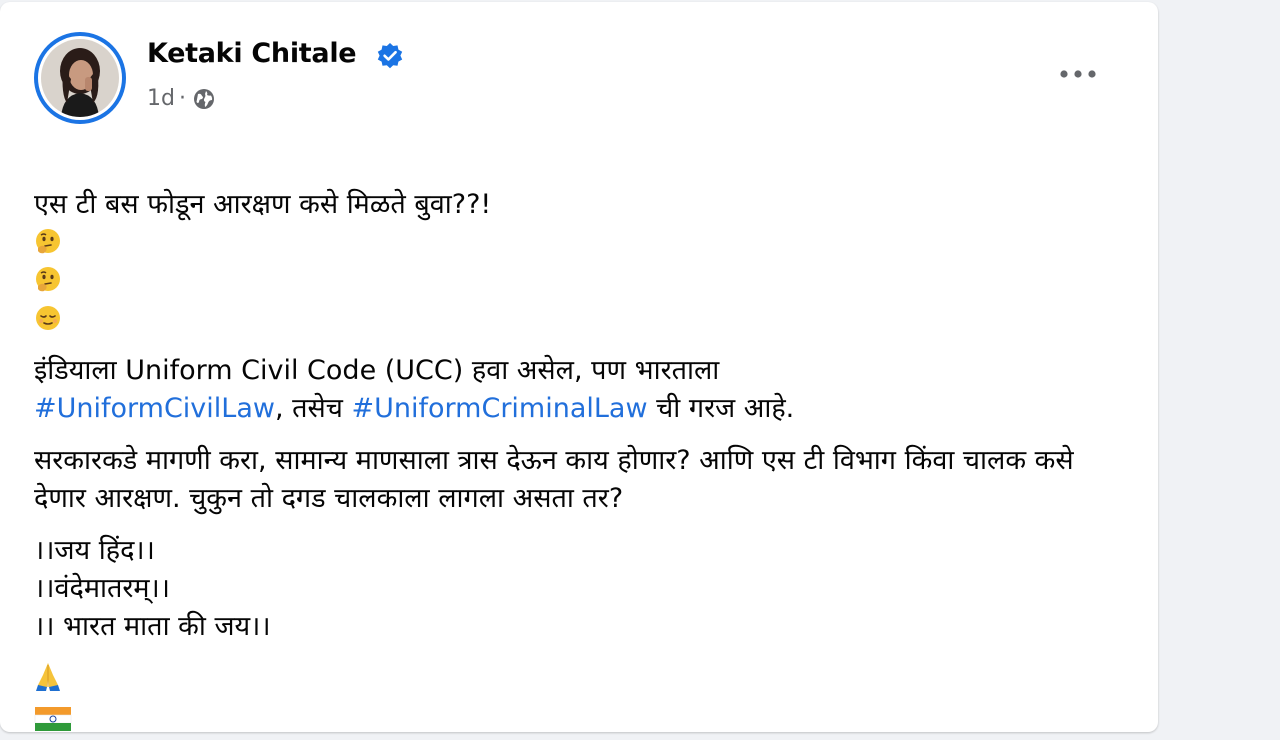 Image resolution: width=1280 pixels, height=740 pixels. What do you see at coordinates (53, 719) in the screenshot?
I see `india-flag-icon` at bounding box center [53, 719].